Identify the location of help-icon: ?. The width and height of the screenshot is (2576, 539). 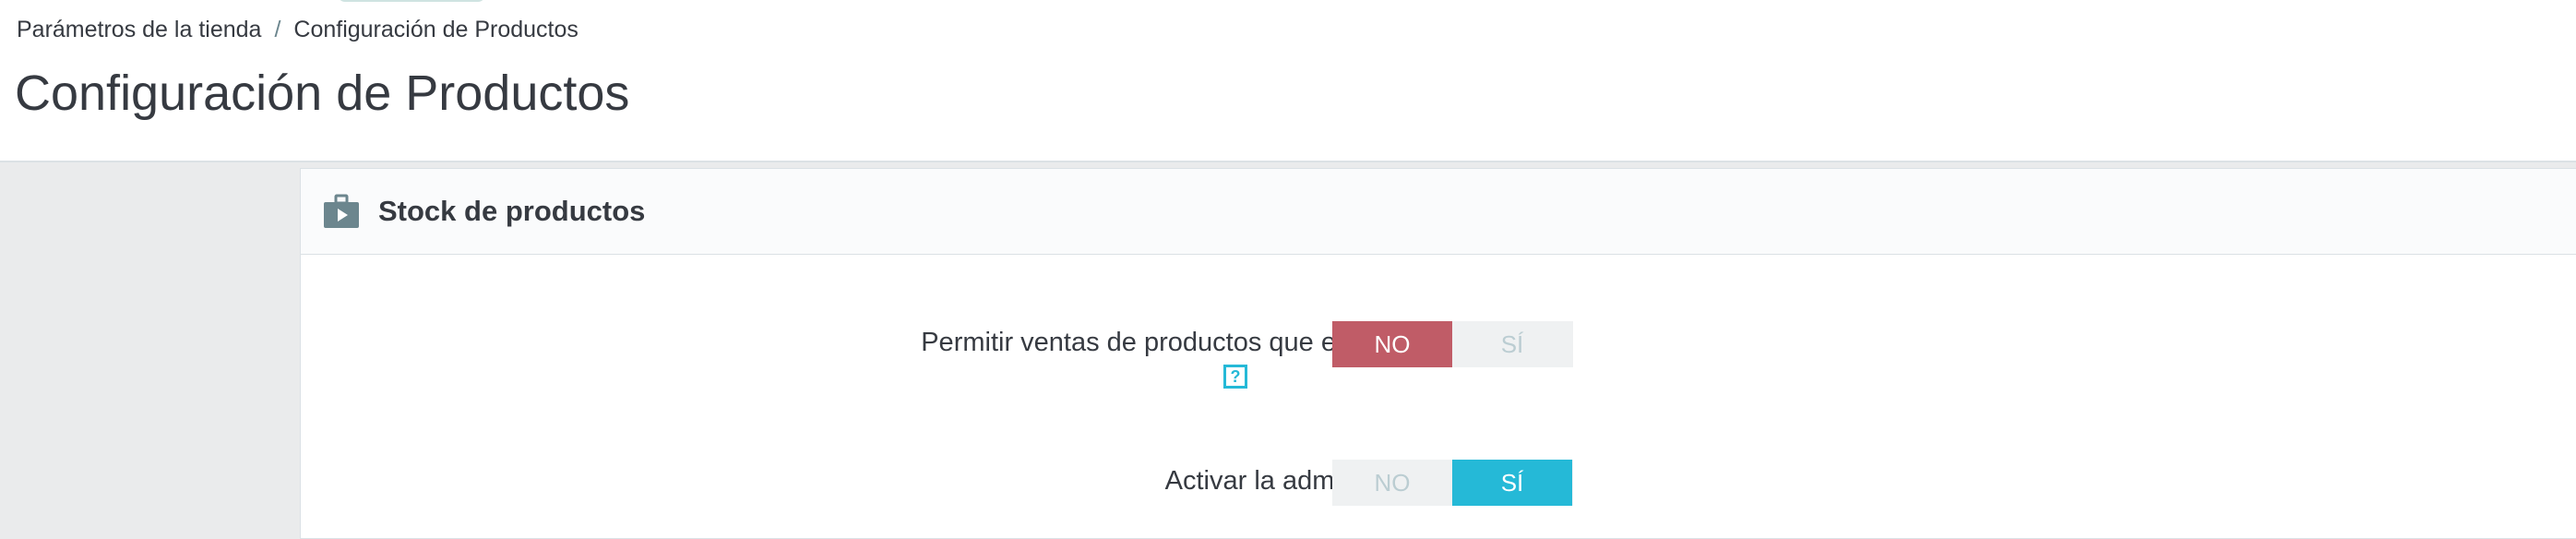
(1235, 377).